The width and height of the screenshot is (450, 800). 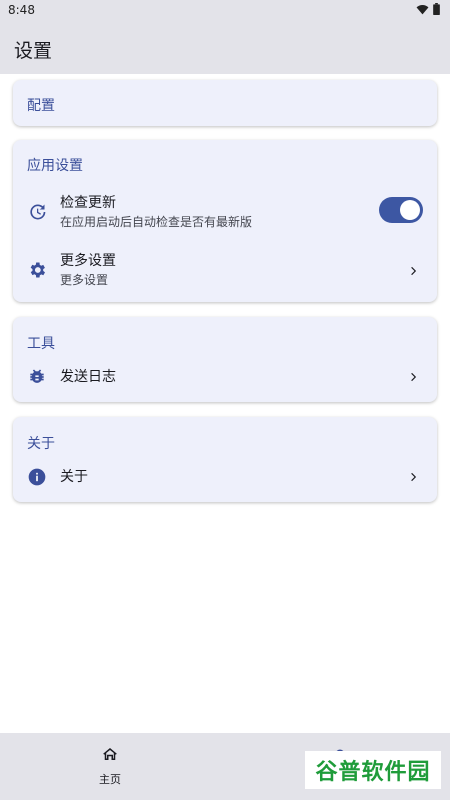 I want to click on wifi-icon, so click(x=422, y=9).